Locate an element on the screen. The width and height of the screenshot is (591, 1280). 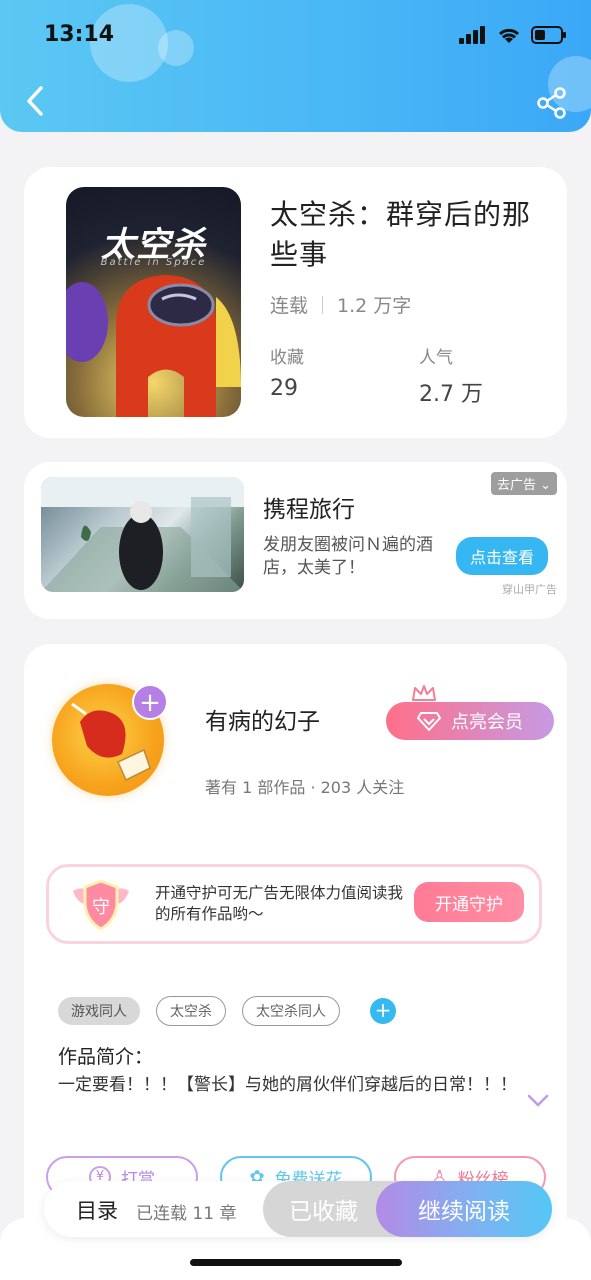
signal-icon is located at coordinates (472, 35).